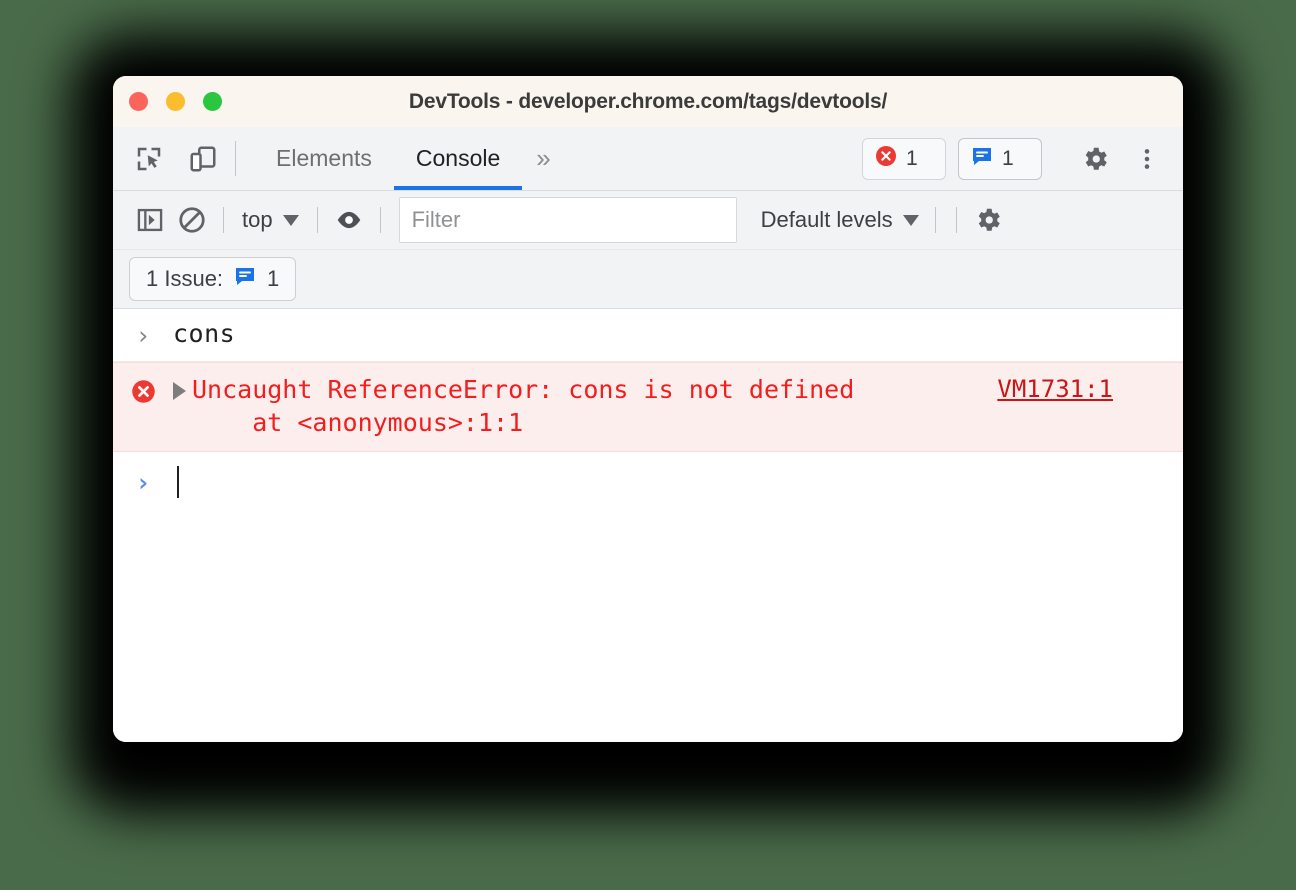 This screenshot has height=890, width=1296. I want to click on error-icon-cell, so click(143, 391).